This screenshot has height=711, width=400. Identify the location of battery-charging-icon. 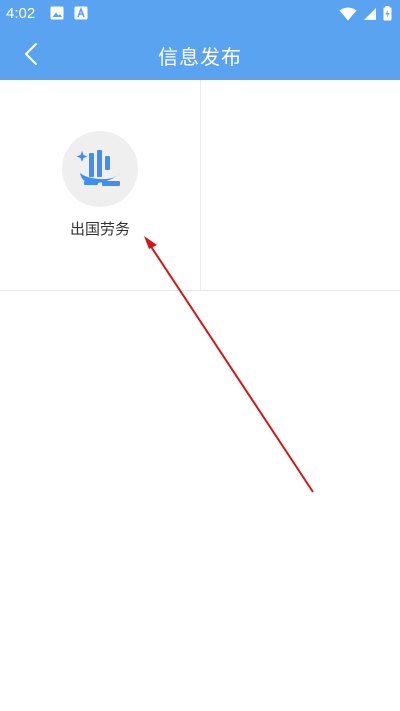
(387, 13).